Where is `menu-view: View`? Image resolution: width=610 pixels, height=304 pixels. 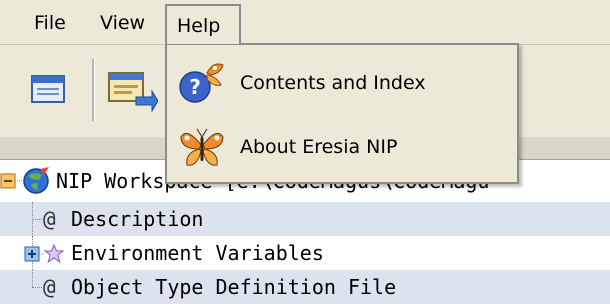
menu-view: View is located at coordinates (122, 23).